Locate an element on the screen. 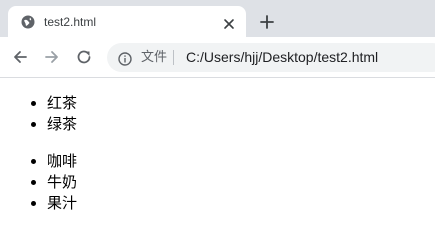 The height and width of the screenshot is (240, 435). plus-icon is located at coordinates (267, 22).